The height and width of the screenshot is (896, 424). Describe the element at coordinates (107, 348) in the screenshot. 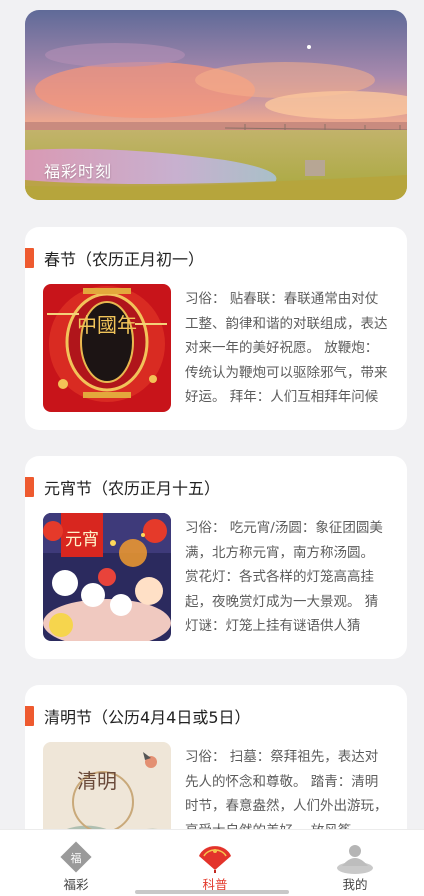

I see `spring-festival-image: 中國年` at that location.